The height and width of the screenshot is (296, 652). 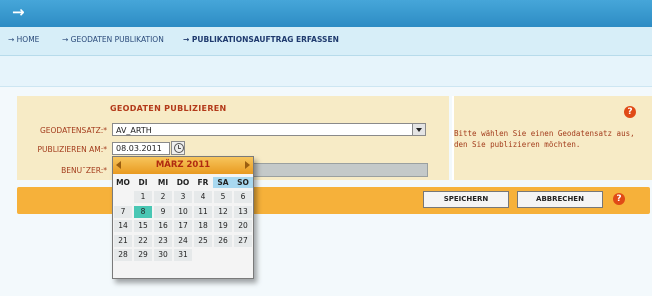 I want to click on calendar-day: 10, so click(x=183, y=211).